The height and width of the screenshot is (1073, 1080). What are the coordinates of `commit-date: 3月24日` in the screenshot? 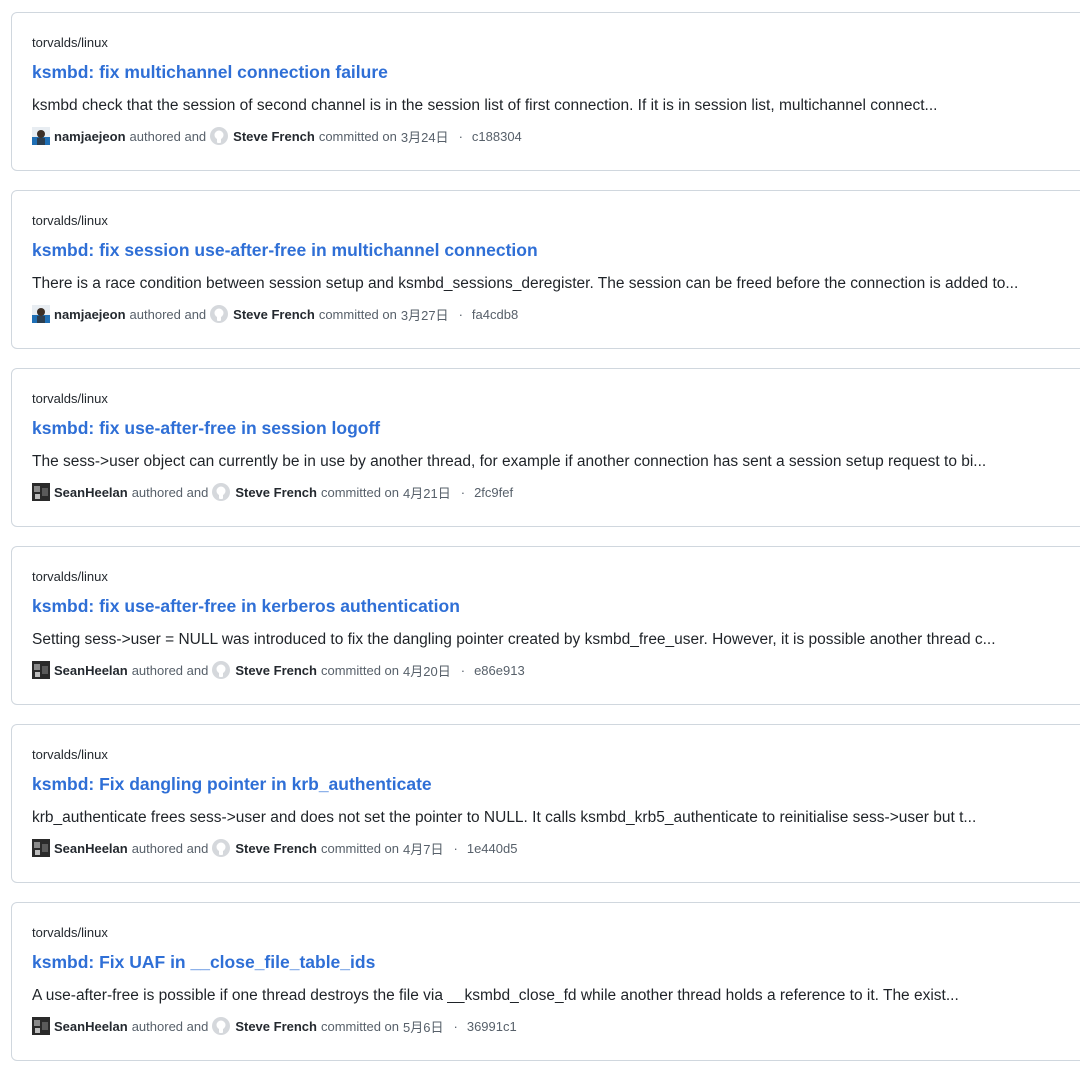 It's located at (424, 137).